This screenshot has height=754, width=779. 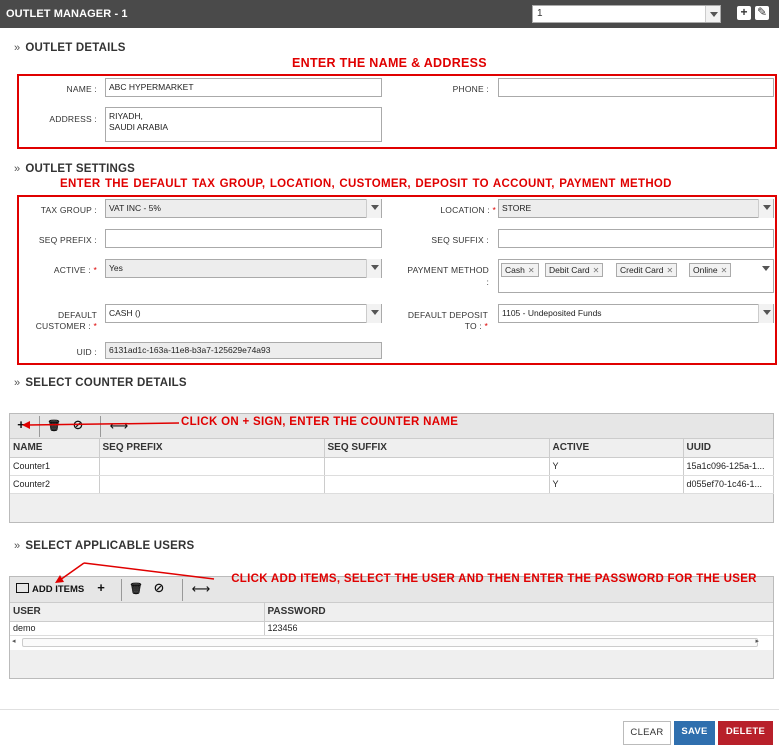 What do you see at coordinates (389, 709) in the screenshot?
I see `footer-divider` at bounding box center [389, 709].